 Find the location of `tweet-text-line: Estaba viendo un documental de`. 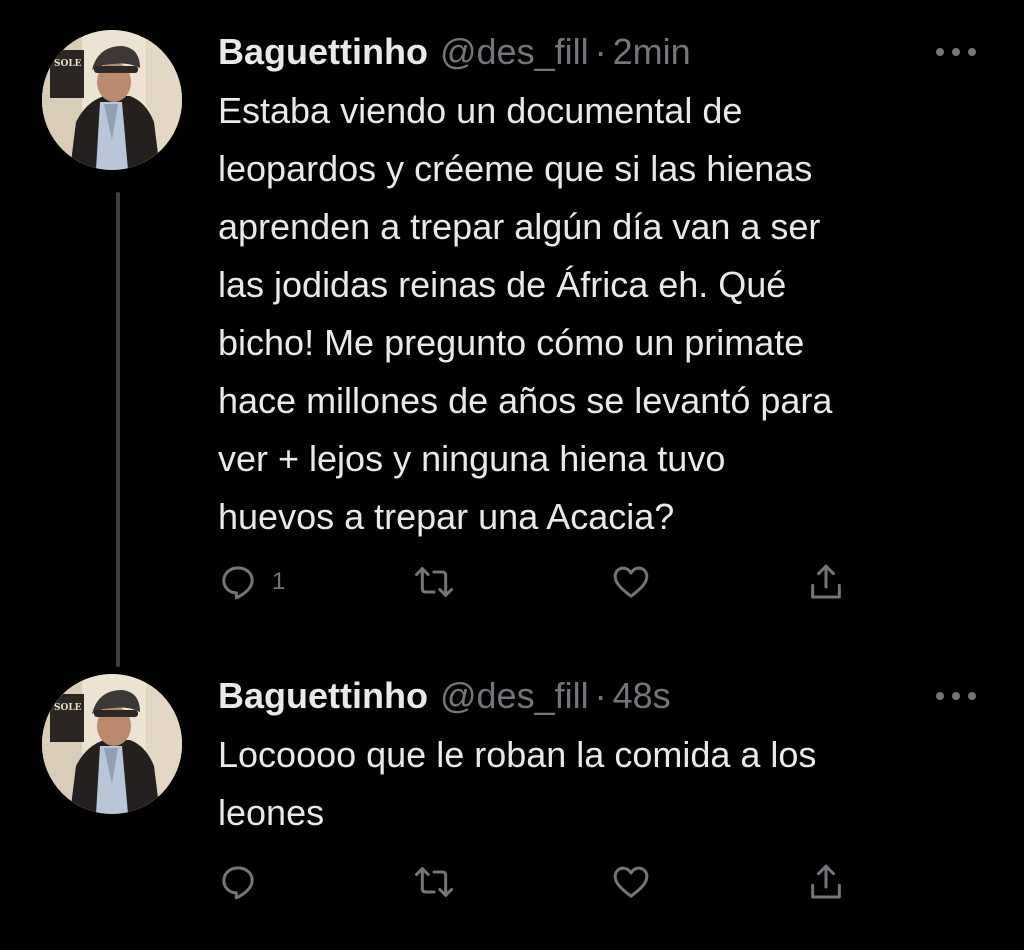

tweet-text-line: Estaba viendo un documental de is located at coordinates (480, 110).